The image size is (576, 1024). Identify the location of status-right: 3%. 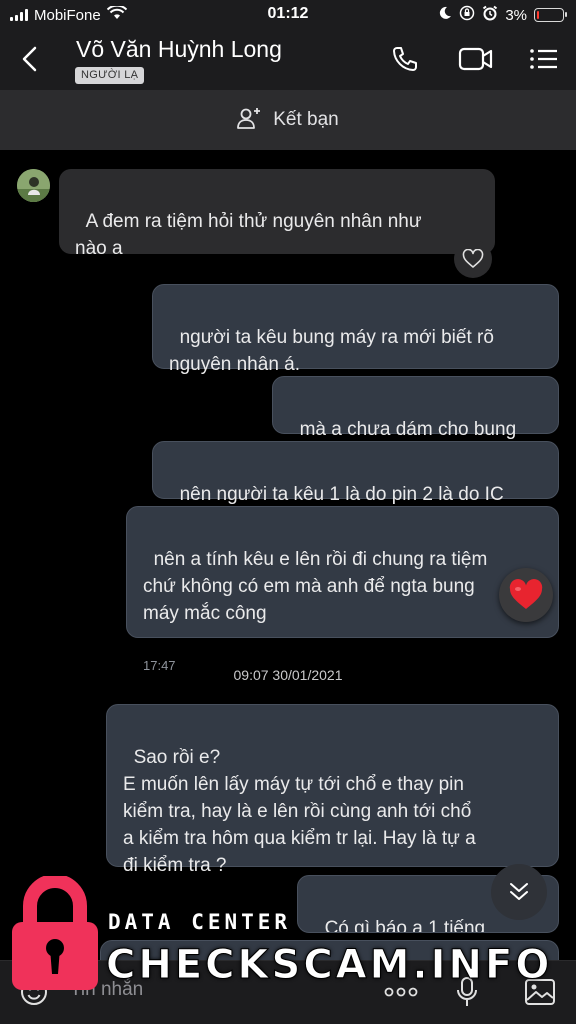
(502, 15).